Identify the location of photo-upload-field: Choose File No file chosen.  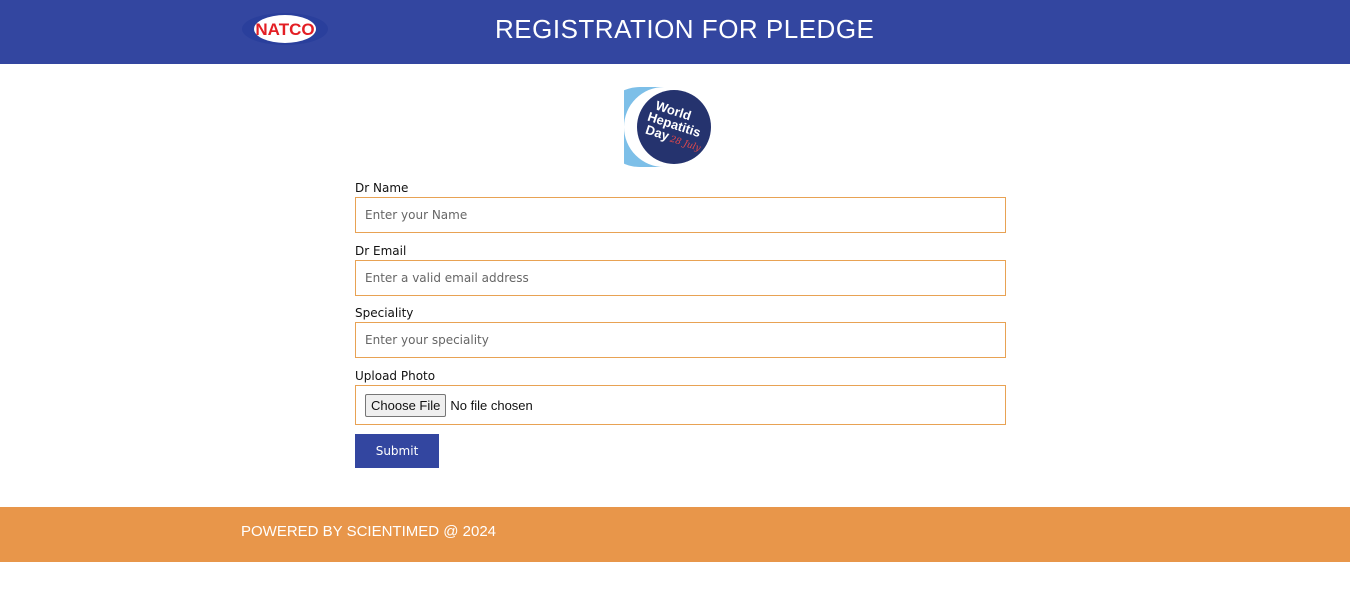
(680, 405).